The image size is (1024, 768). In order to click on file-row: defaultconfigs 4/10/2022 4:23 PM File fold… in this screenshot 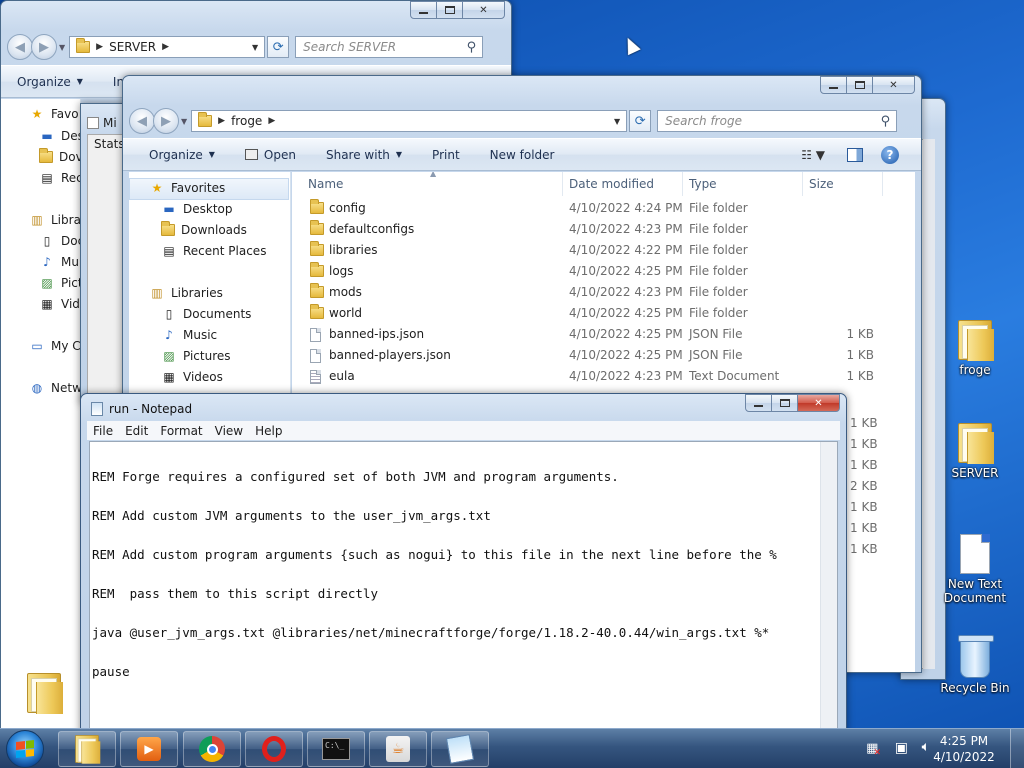, I will do `click(603, 229)`.